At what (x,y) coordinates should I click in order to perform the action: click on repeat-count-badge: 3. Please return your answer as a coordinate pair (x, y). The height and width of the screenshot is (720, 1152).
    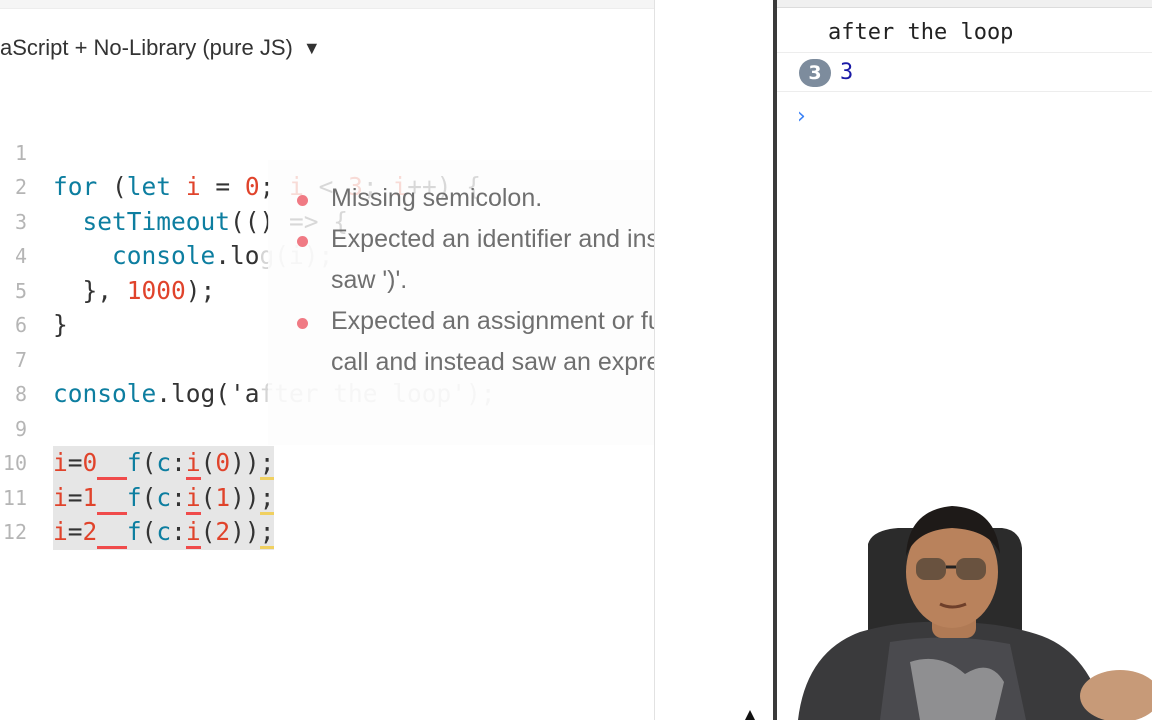
    Looking at the image, I should click on (815, 73).